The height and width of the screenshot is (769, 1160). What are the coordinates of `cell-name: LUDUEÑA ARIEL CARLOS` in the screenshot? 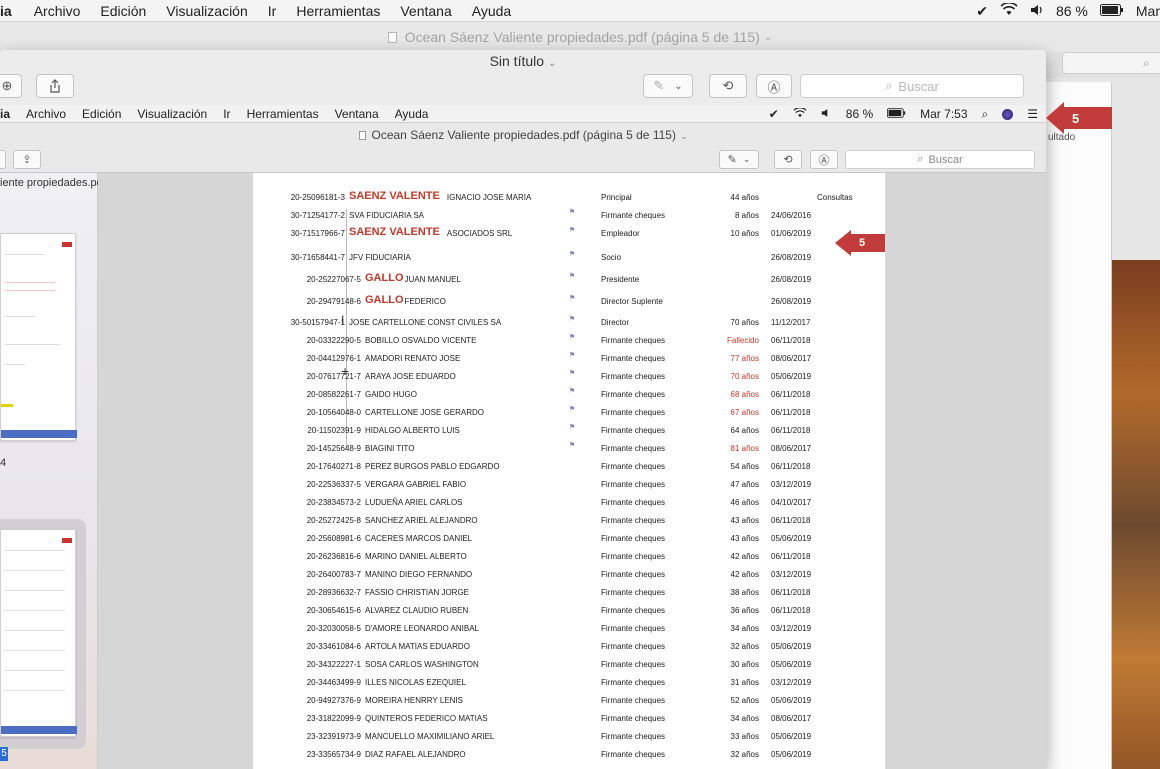 It's located at (414, 502).